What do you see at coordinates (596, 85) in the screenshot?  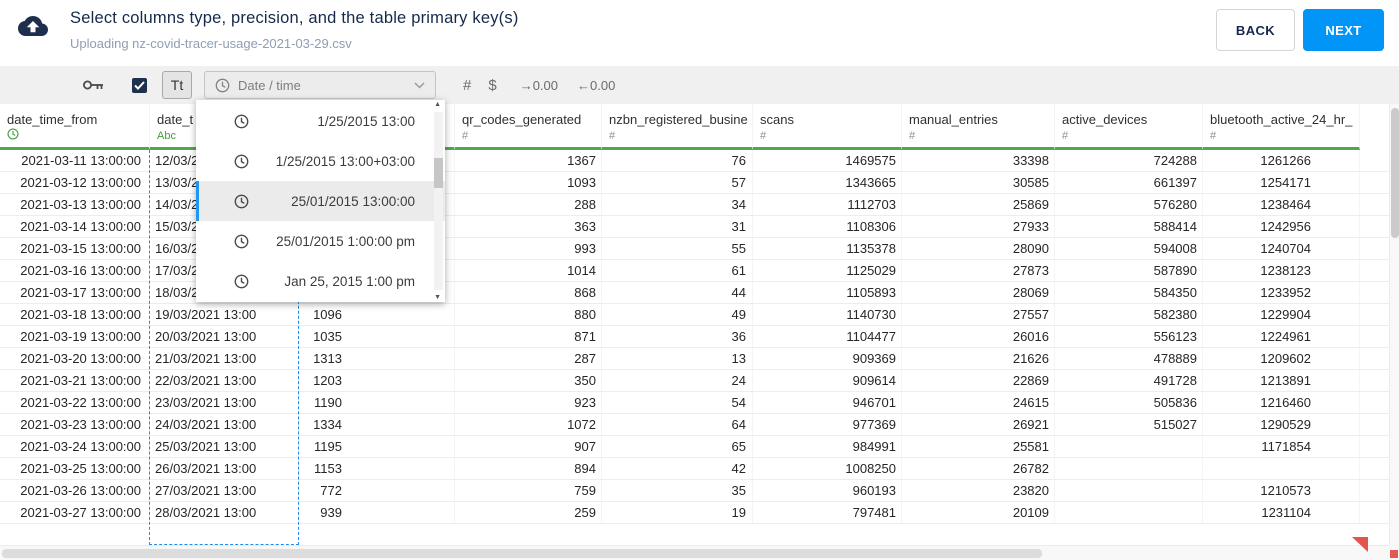 I see `decrease-decimals-button: ←0.00` at bounding box center [596, 85].